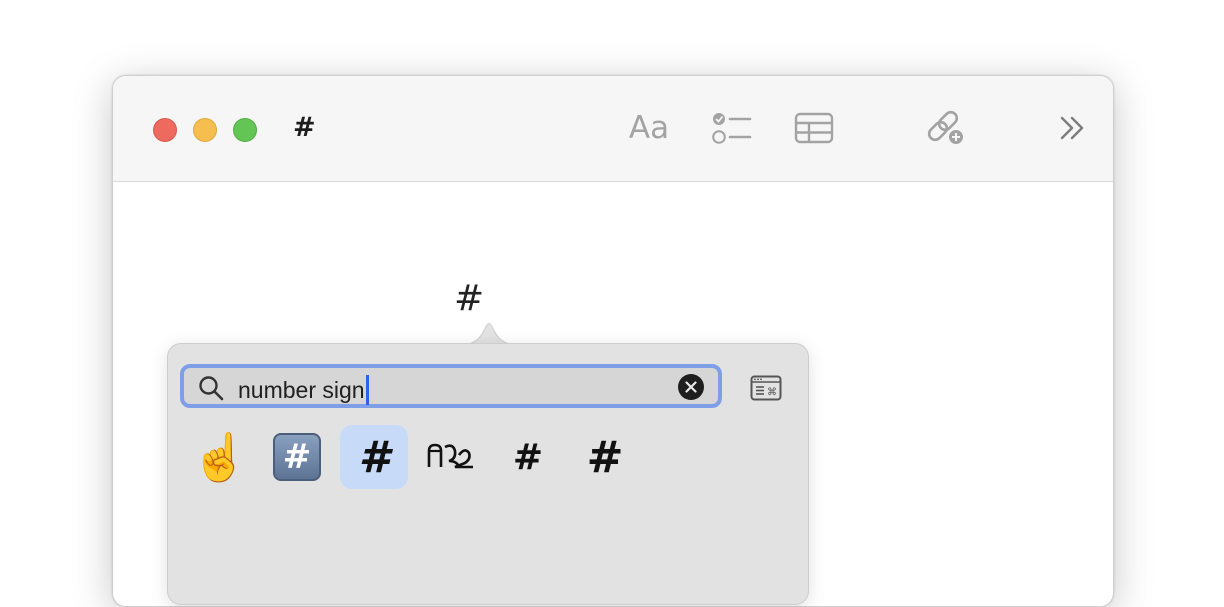 The width and height of the screenshot is (1224, 607). I want to click on more-chevron-icon, so click(1073, 128).